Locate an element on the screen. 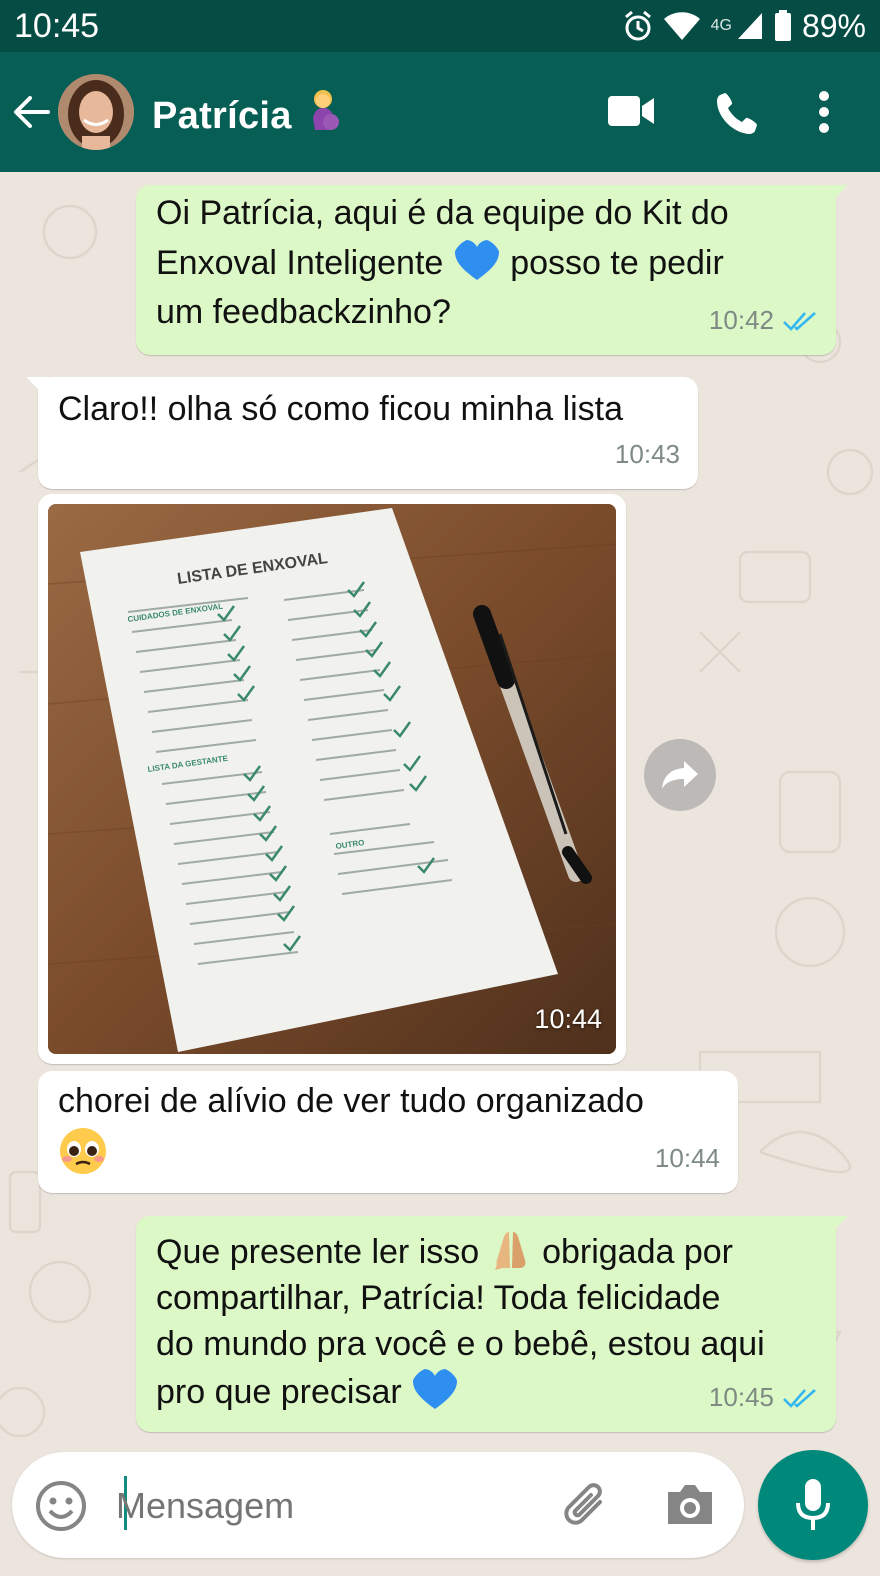 Image resolution: width=880 pixels, height=1576 pixels. message-meta: 10:45 is located at coordinates (763, 1397).